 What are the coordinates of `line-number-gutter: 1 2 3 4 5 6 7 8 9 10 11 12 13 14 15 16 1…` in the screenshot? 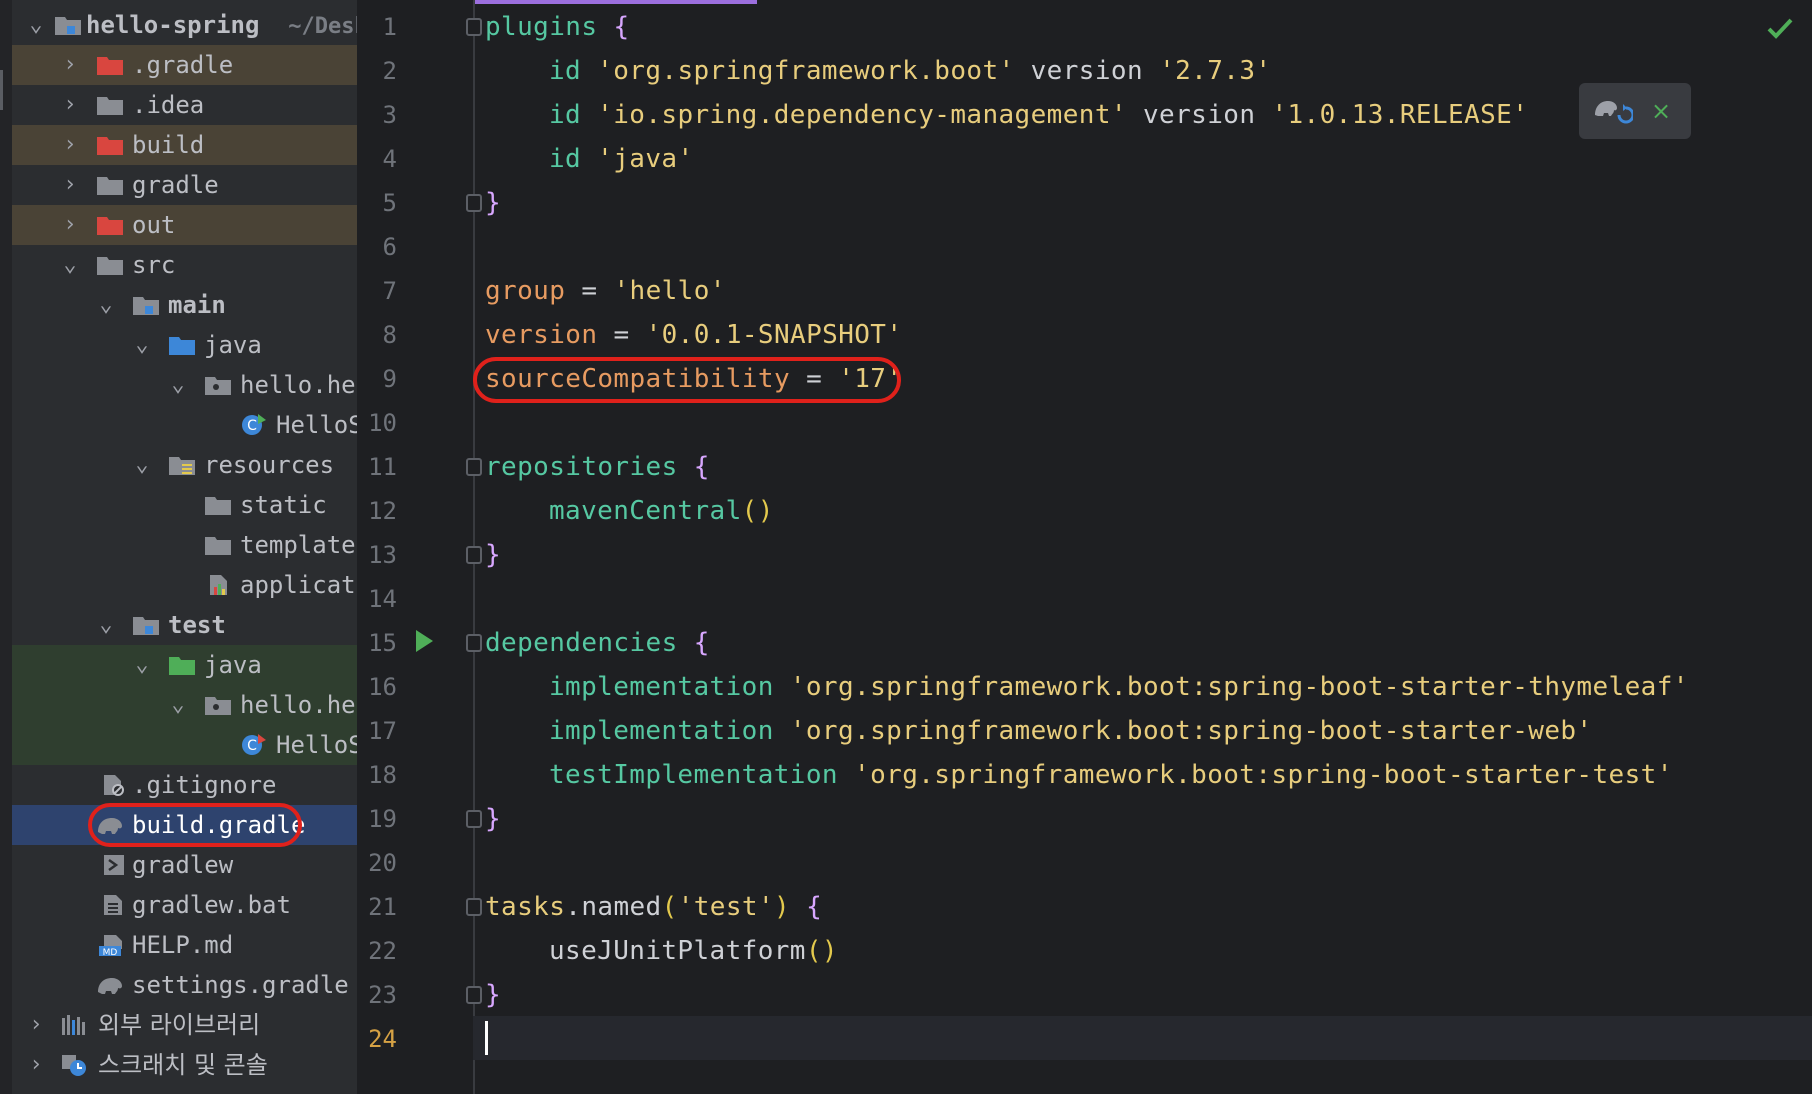 It's located at (419, 547).